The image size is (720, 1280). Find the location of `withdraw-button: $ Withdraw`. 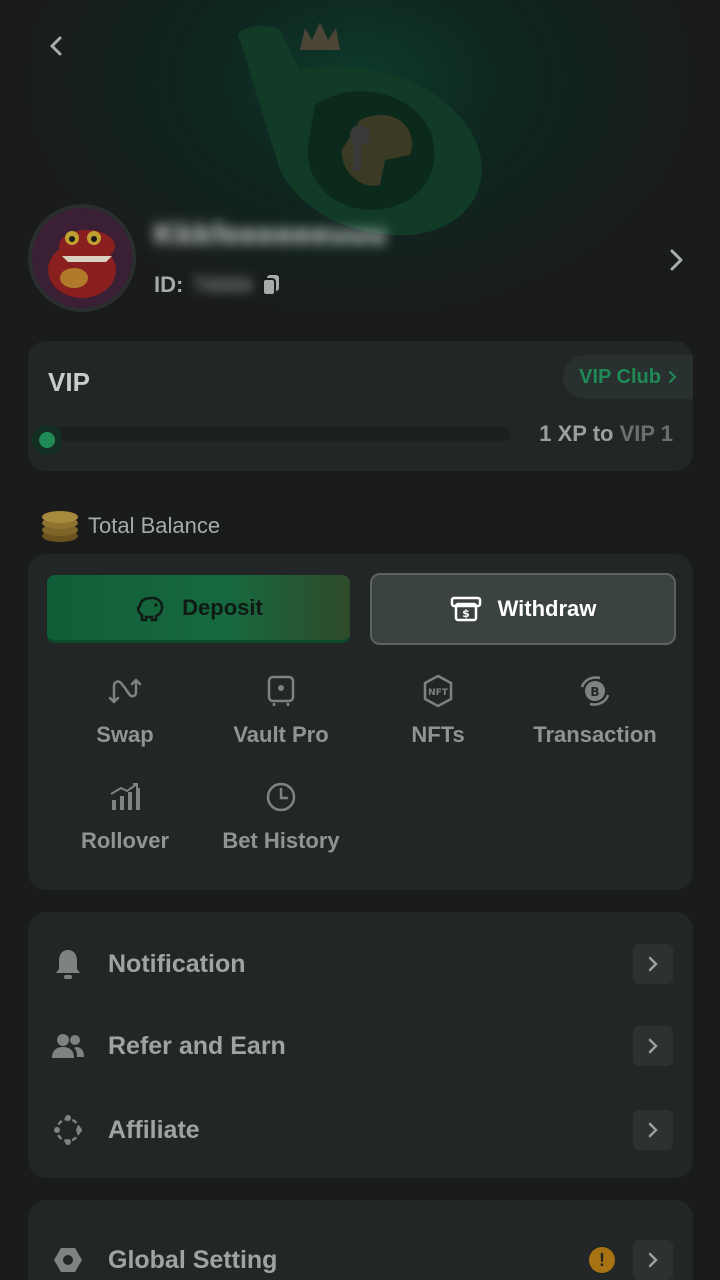

withdraw-button: $ Withdraw is located at coordinates (523, 609).